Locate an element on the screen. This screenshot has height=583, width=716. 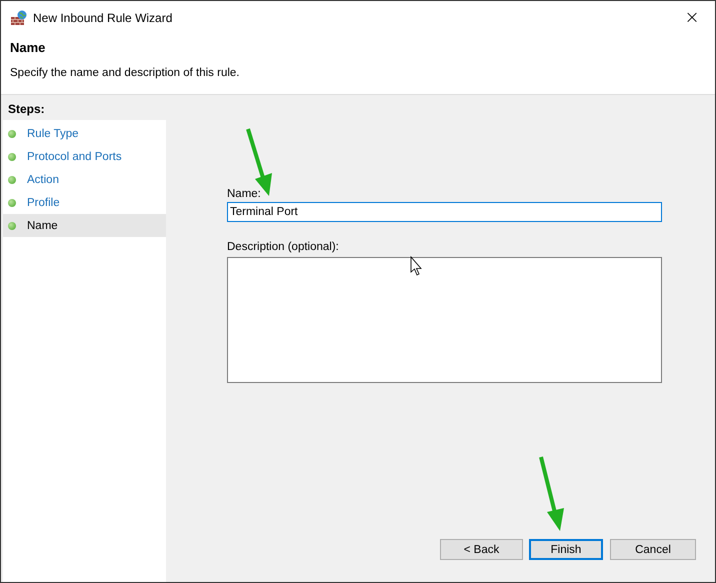
steps-heading: Steps: is located at coordinates (84, 109).